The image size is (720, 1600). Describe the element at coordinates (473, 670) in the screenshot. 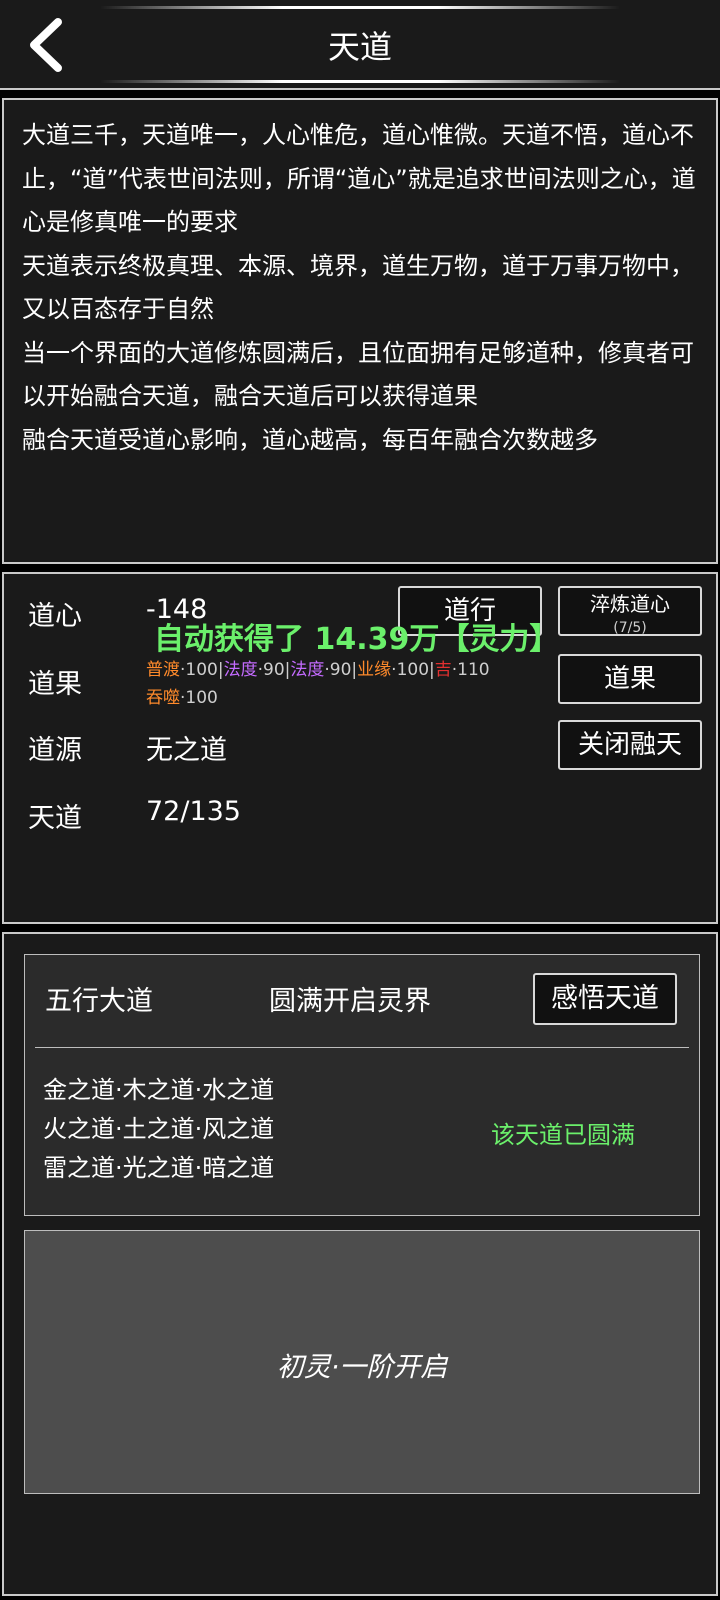

I see `daoguo-item-value: 110` at that location.